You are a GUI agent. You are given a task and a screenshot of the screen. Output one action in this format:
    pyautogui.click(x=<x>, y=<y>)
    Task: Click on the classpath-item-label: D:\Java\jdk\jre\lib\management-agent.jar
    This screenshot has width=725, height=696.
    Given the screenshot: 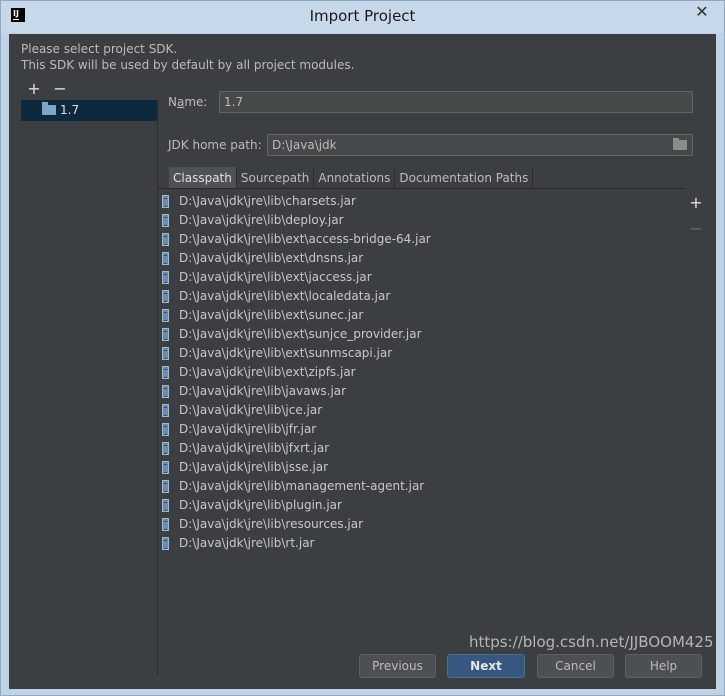 What is the action you would take?
    pyautogui.click(x=302, y=486)
    